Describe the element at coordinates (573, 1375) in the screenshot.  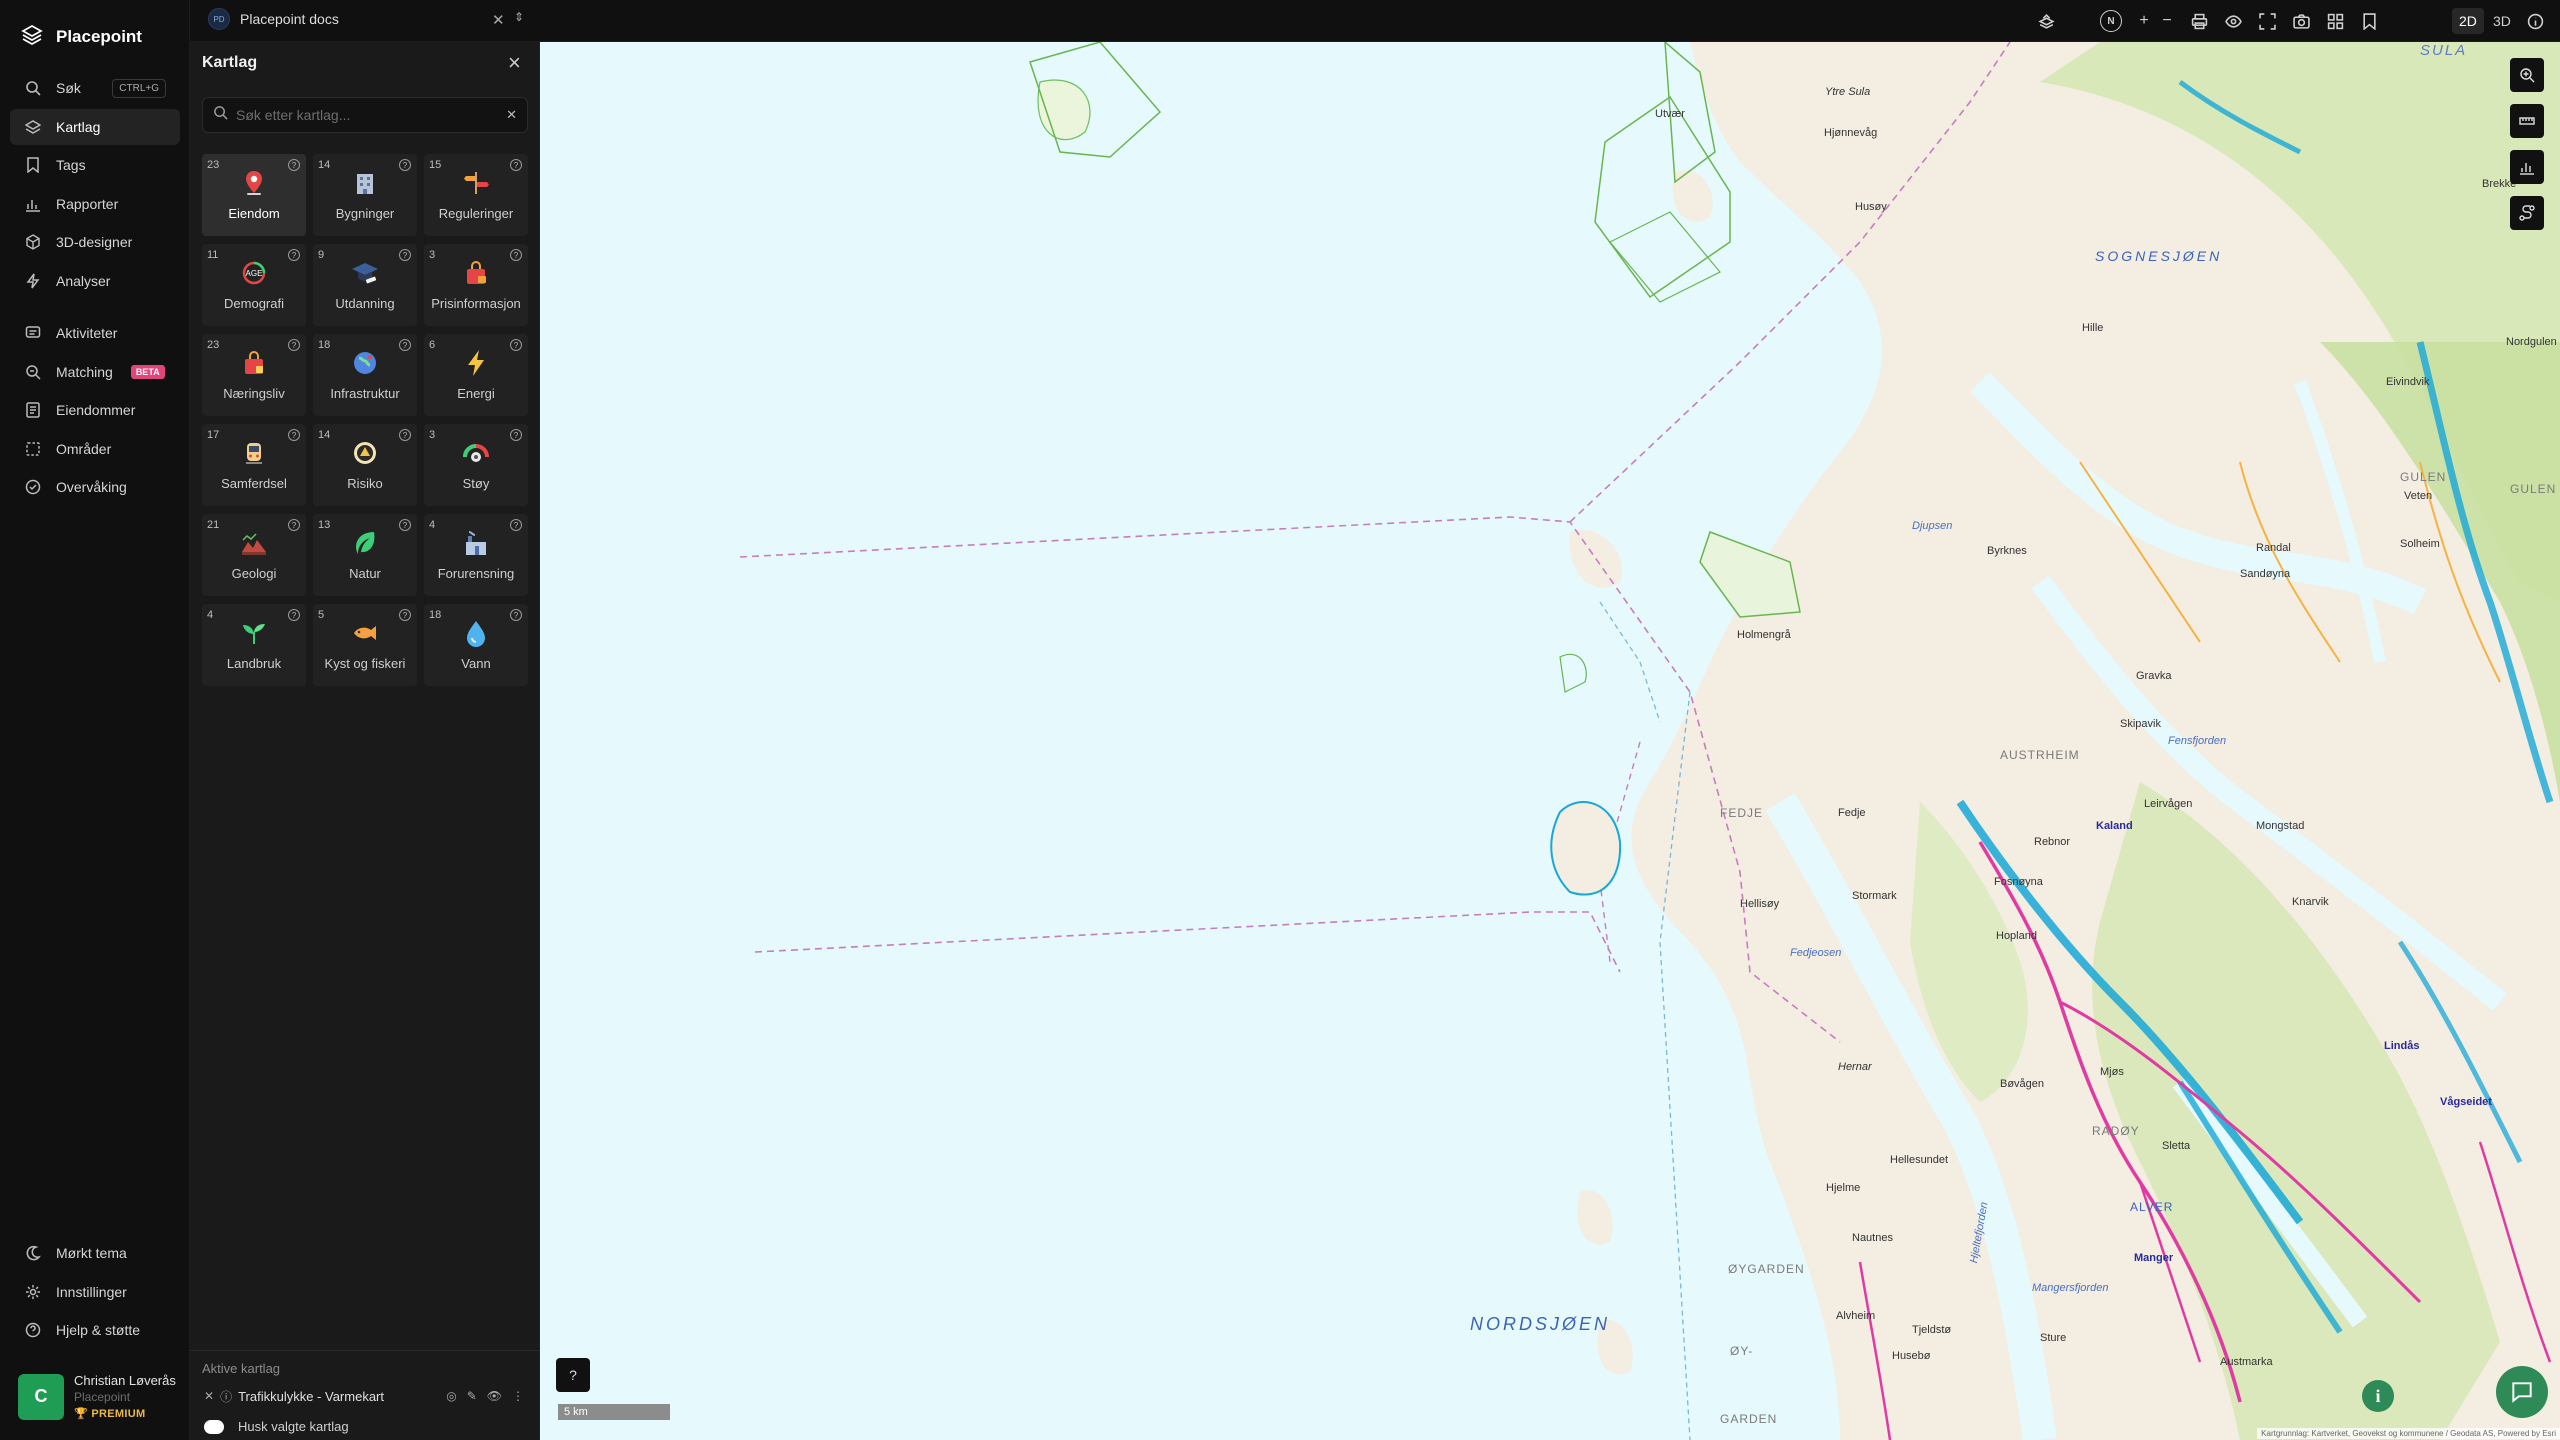
I see `map-help-button: ?` at that location.